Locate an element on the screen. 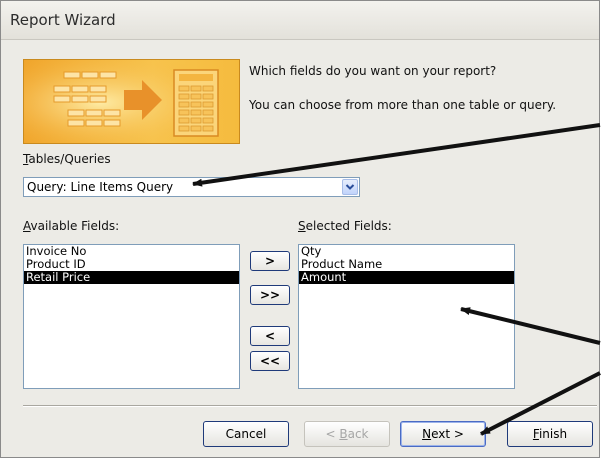 Image resolution: width=606 pixels, height=461 pixels. tables-queries-selected: Query: Line Items Query is located at coordinates (100, 187).